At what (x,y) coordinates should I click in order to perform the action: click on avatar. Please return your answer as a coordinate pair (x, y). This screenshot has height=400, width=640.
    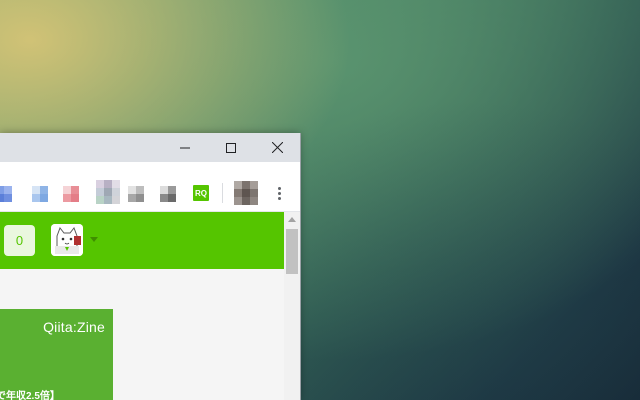
    Looking at the image, I should click on (67, 240).